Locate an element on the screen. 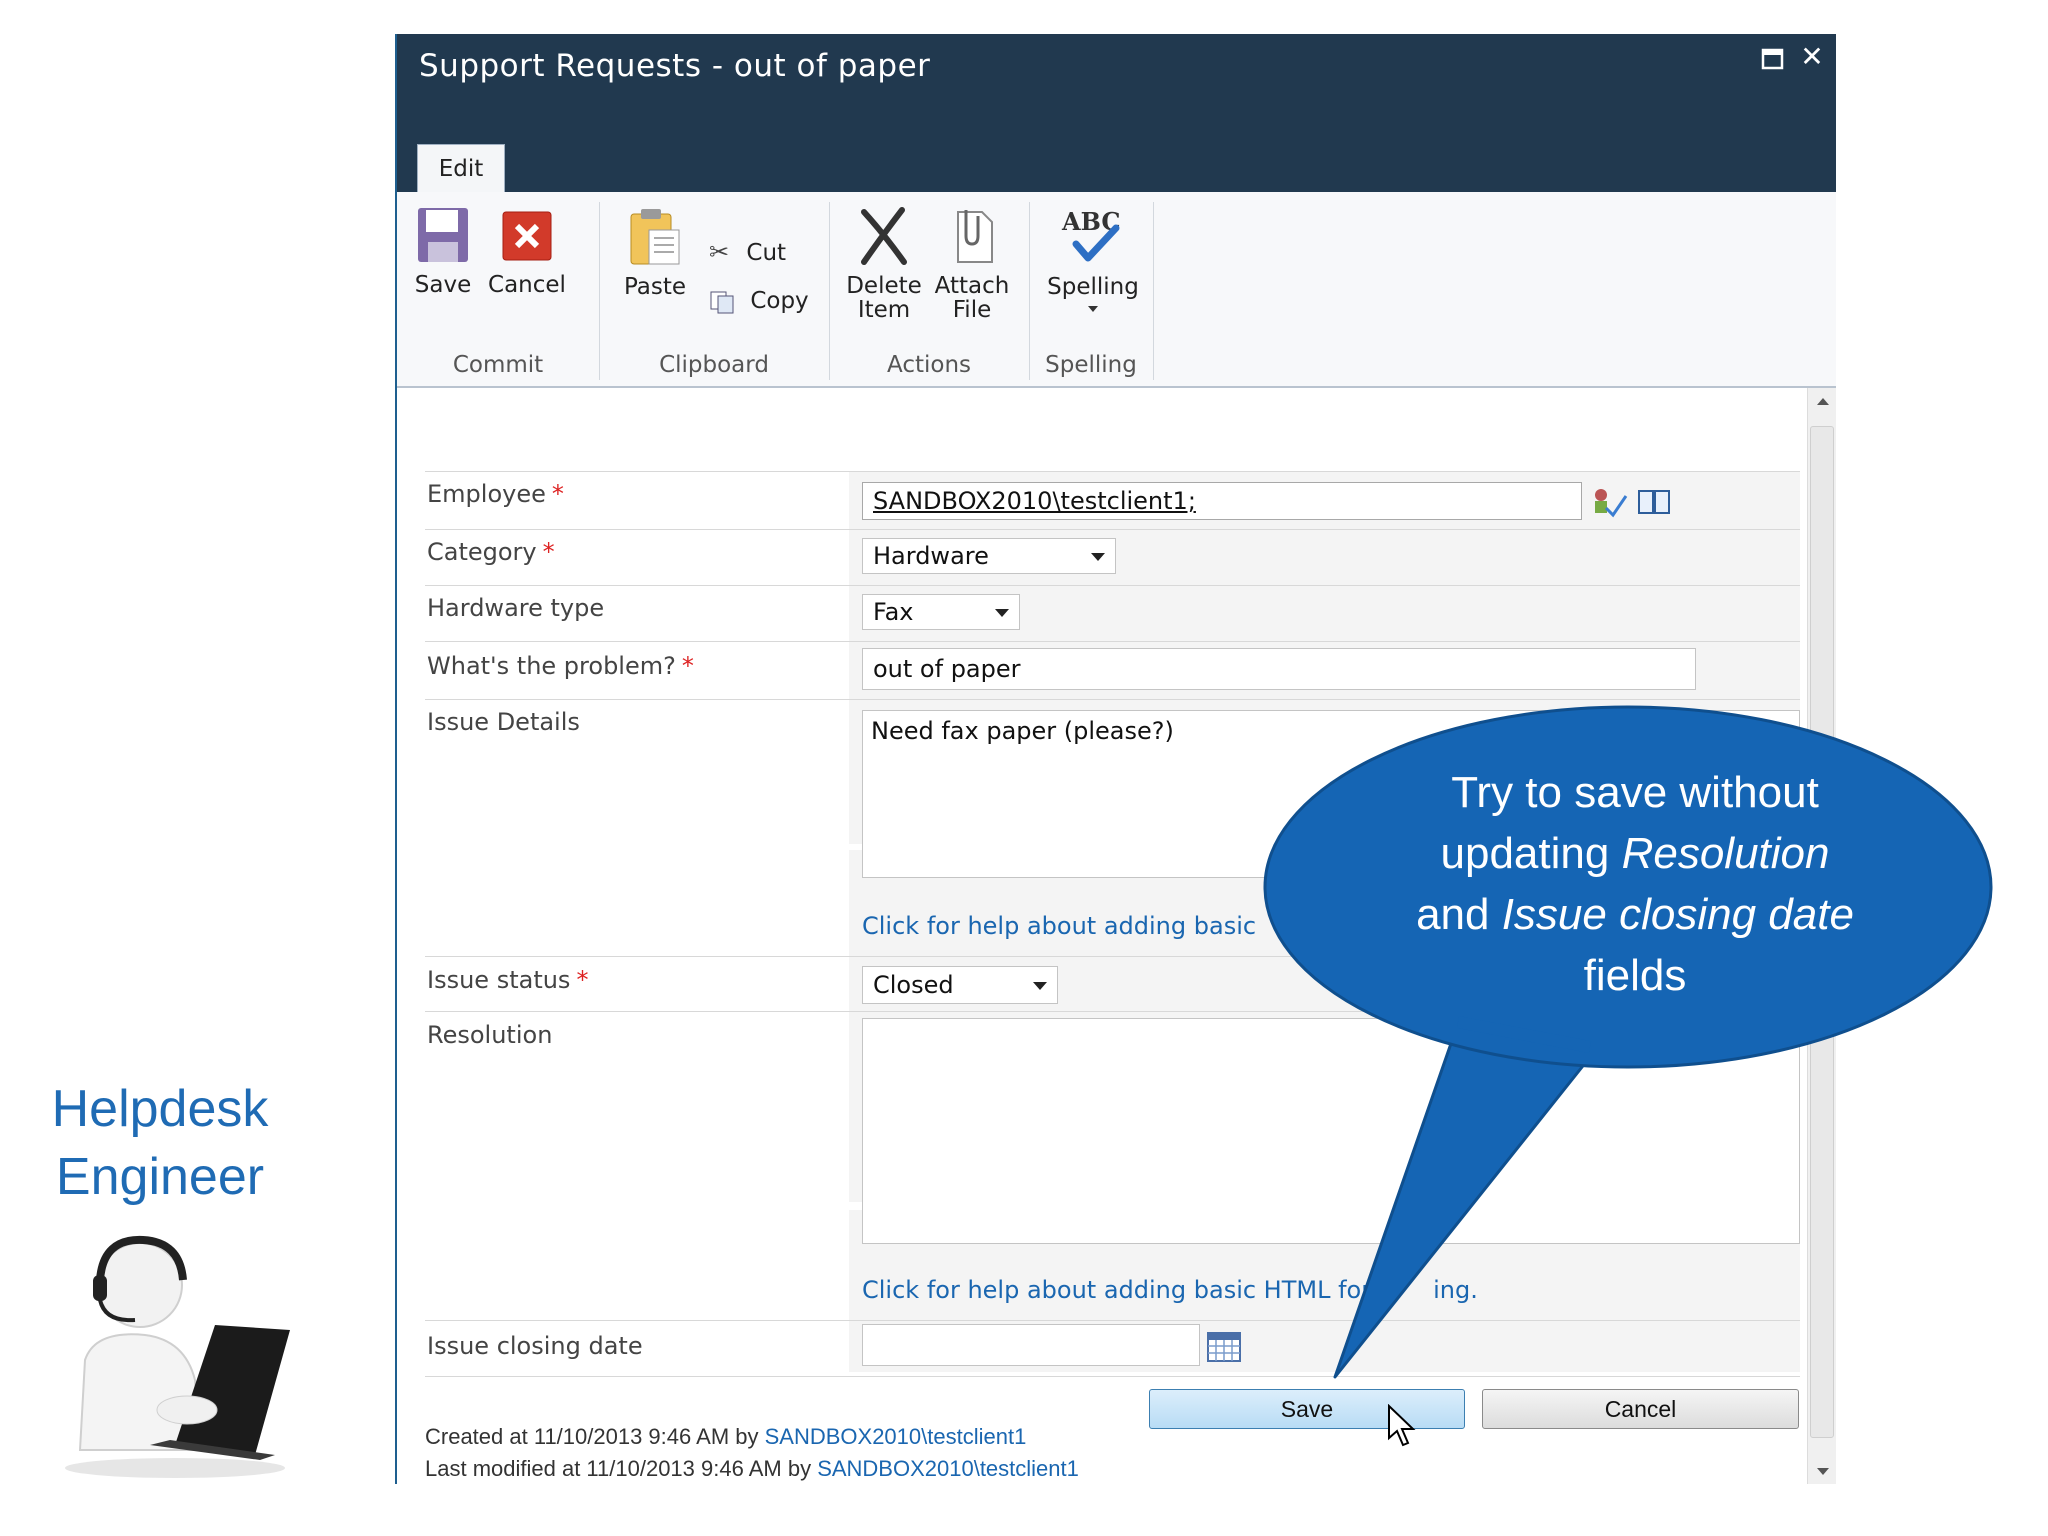 The image size is (2048, 1536). problem-label: What's the problem? * is located at coordinates (560, 666).